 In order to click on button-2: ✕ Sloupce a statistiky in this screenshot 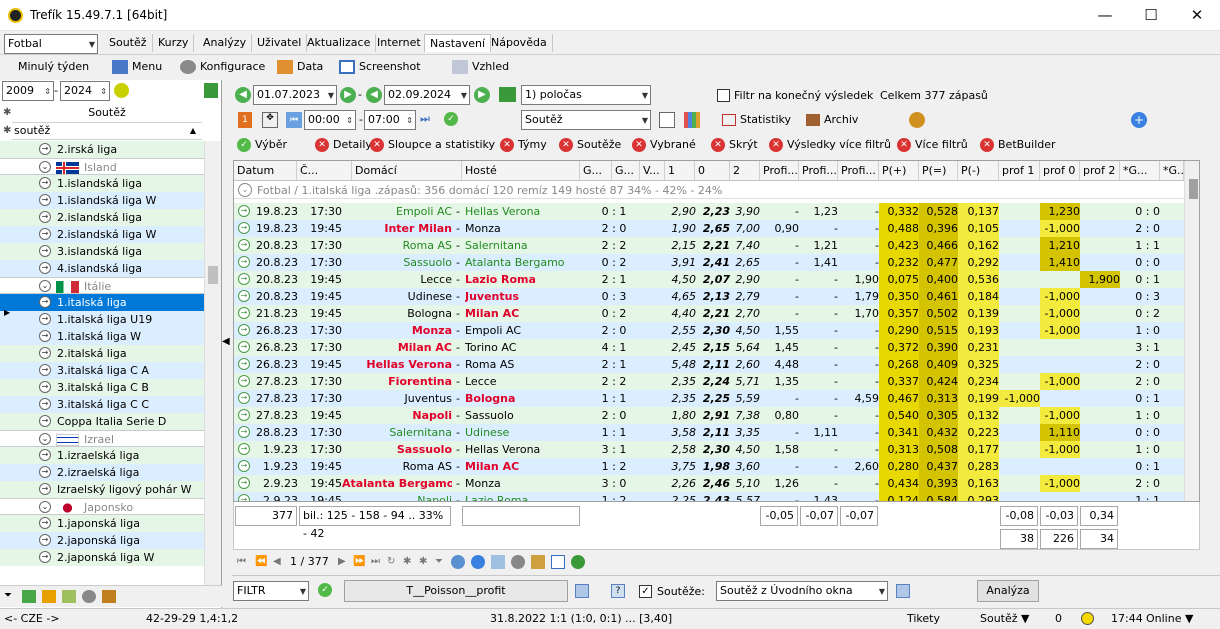, I will do `click(432, 145)`.